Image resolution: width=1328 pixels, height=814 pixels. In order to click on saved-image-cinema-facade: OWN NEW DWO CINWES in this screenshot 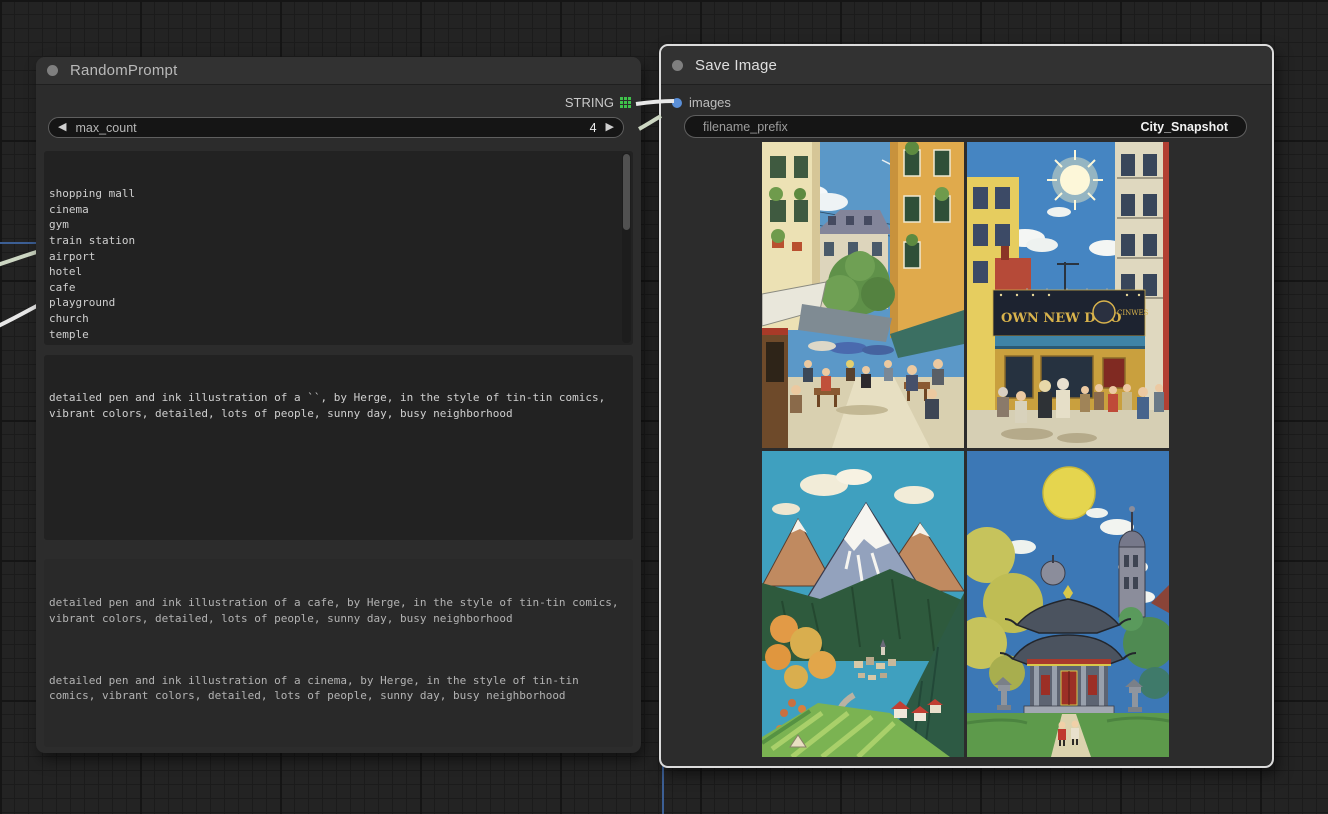, I will do `click(1068, 295)`.